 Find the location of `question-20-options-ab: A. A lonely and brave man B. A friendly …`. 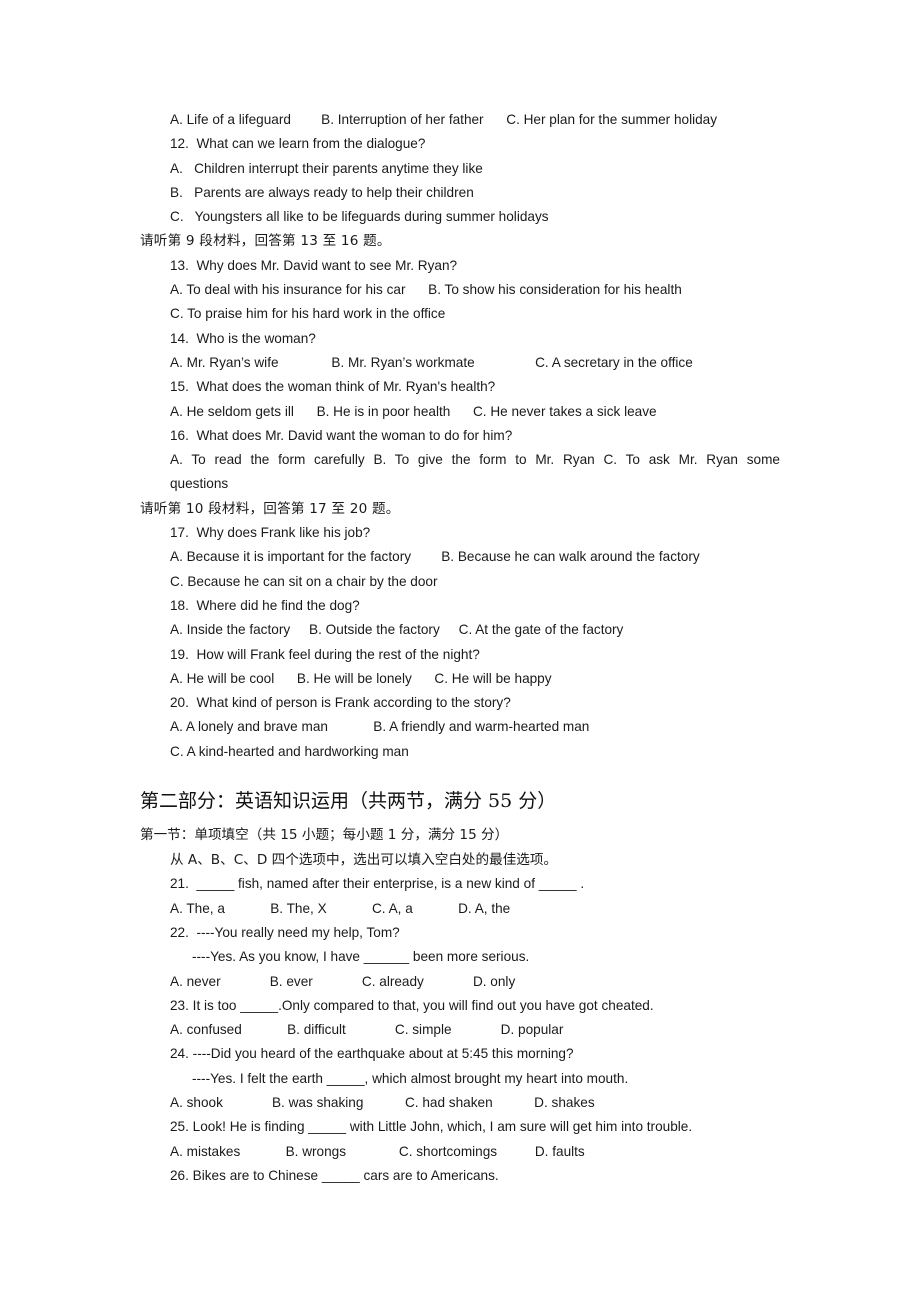

question-20-options-ab: A. A lonely and brave man B. A friendly … is located at coordinates (380, 727).